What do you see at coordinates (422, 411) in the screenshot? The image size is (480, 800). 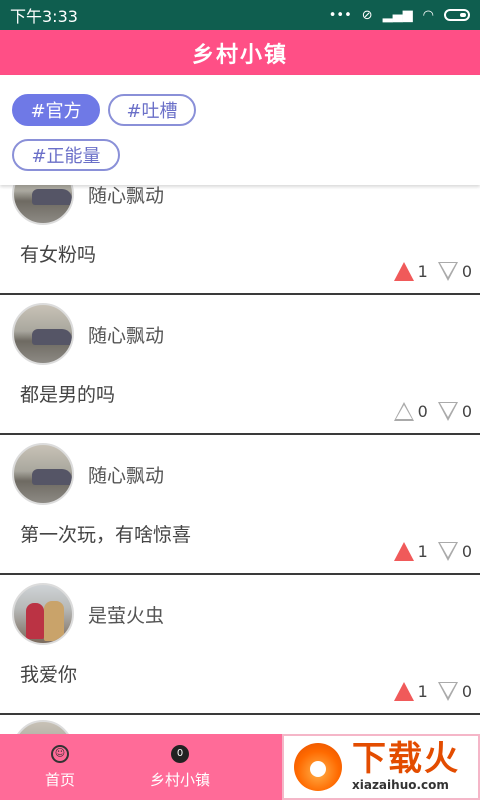 I see `upvote-count: 0` at bounding box center [422, 411].